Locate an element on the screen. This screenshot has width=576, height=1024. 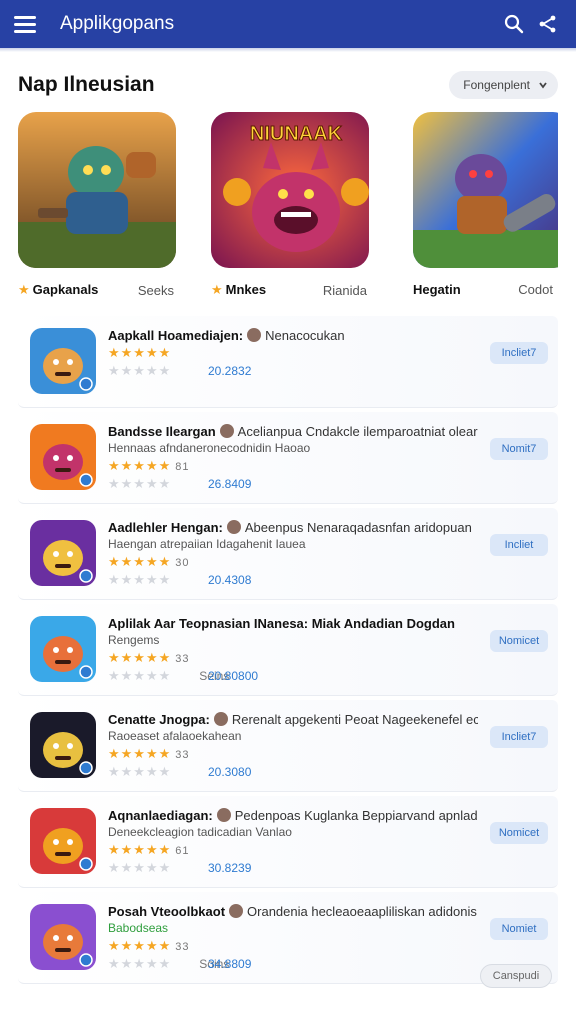
app-number: 20.4308 is located at coordinates (230, 580).